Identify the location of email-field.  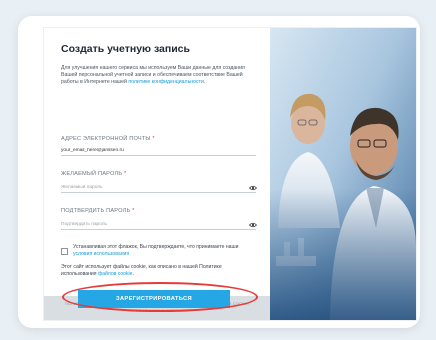
(158, 151).